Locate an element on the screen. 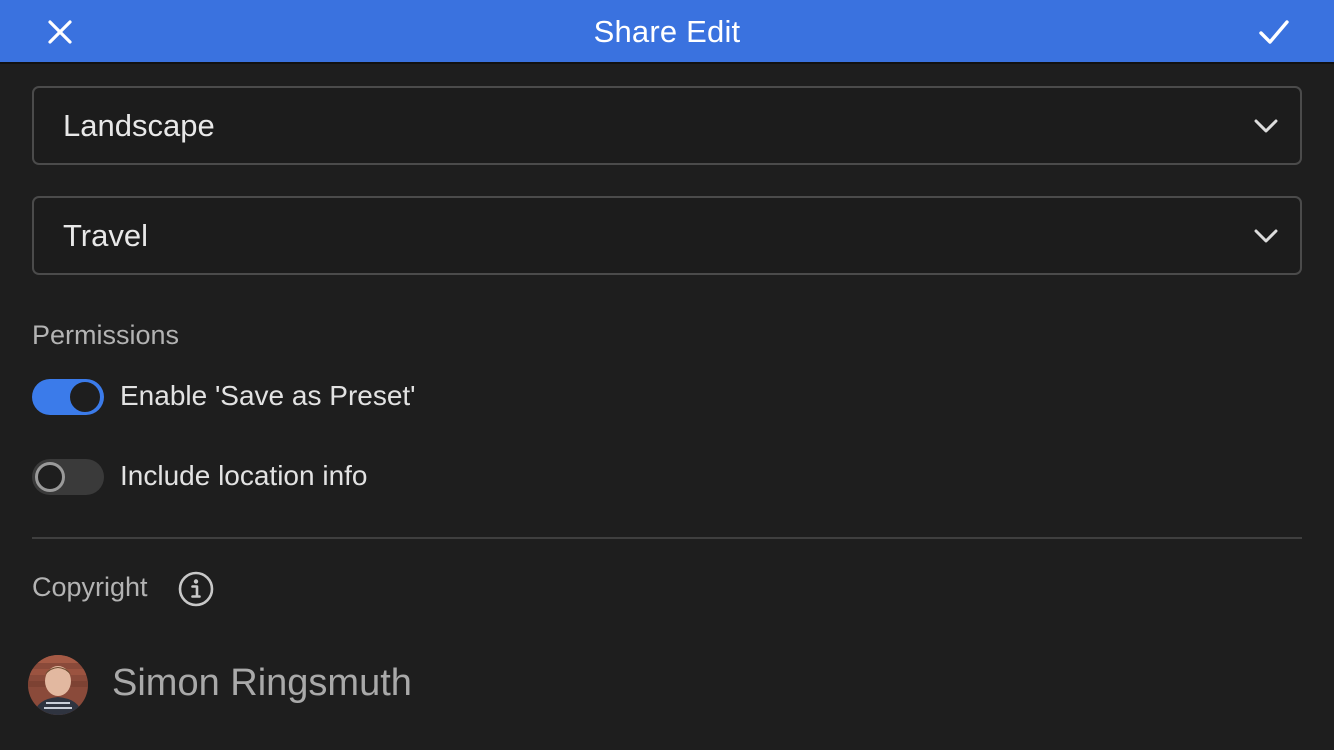  header-bar: Share Edit is located at coordinates (667, 32).